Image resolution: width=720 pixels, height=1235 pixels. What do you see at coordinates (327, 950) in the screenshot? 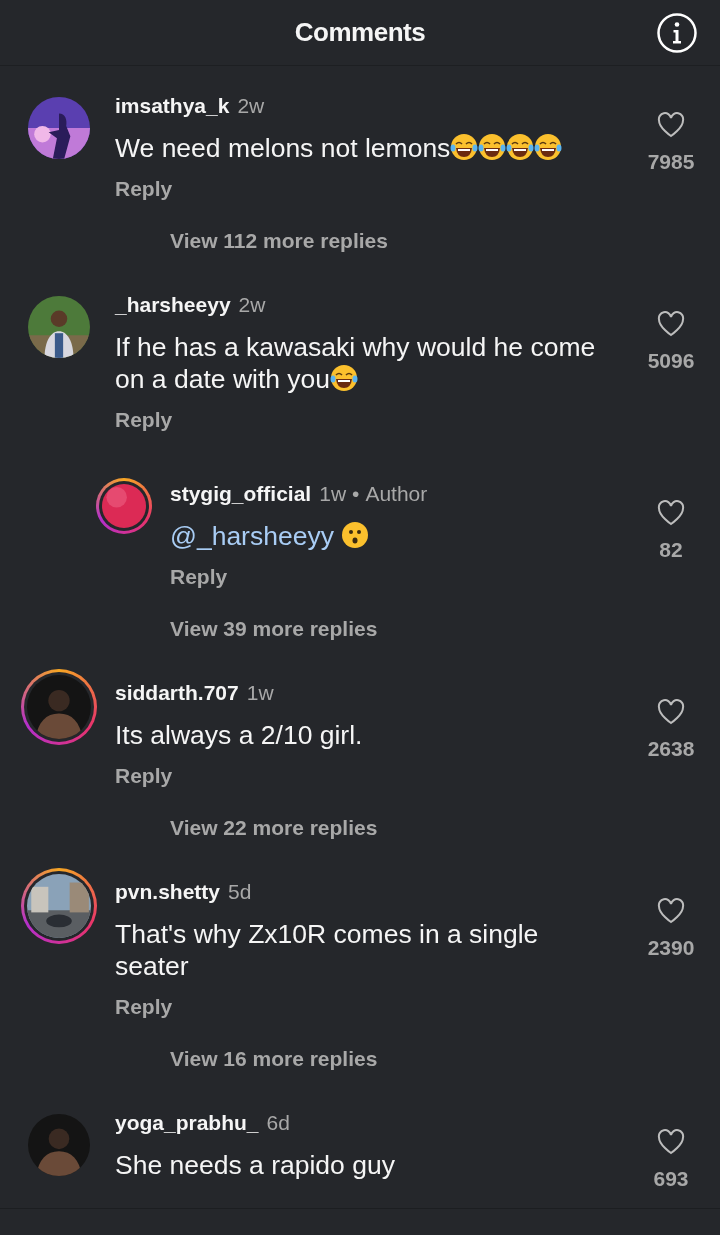
I see `comment-text: That's why Zx10R comes in a single seater` at bounding box center [327, 950].